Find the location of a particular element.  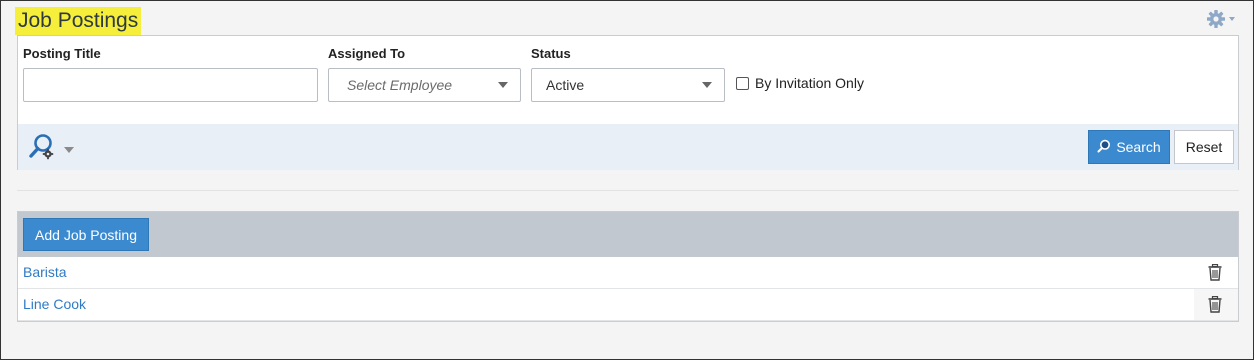

invitation-only-label: By Invitation Only is located at coordinates (809, 83).